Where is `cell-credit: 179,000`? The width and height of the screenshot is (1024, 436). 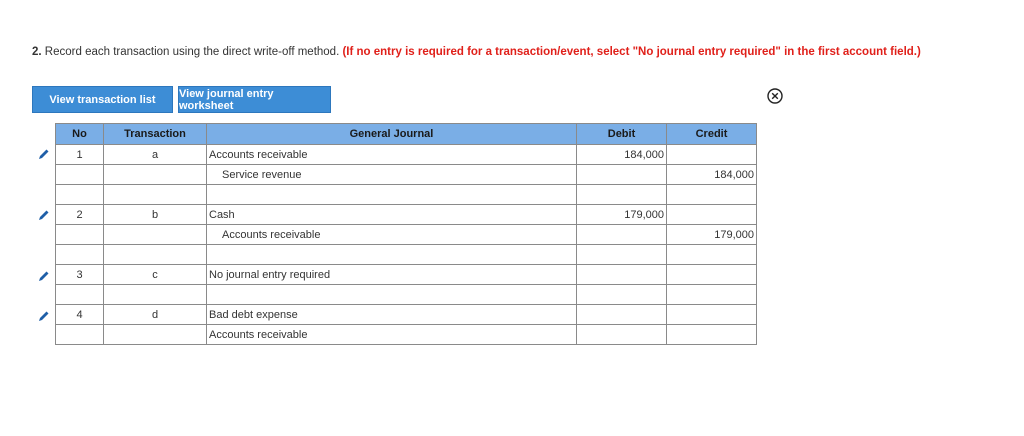 cell-credit: 179,000 is located at coordinates (711, 234).